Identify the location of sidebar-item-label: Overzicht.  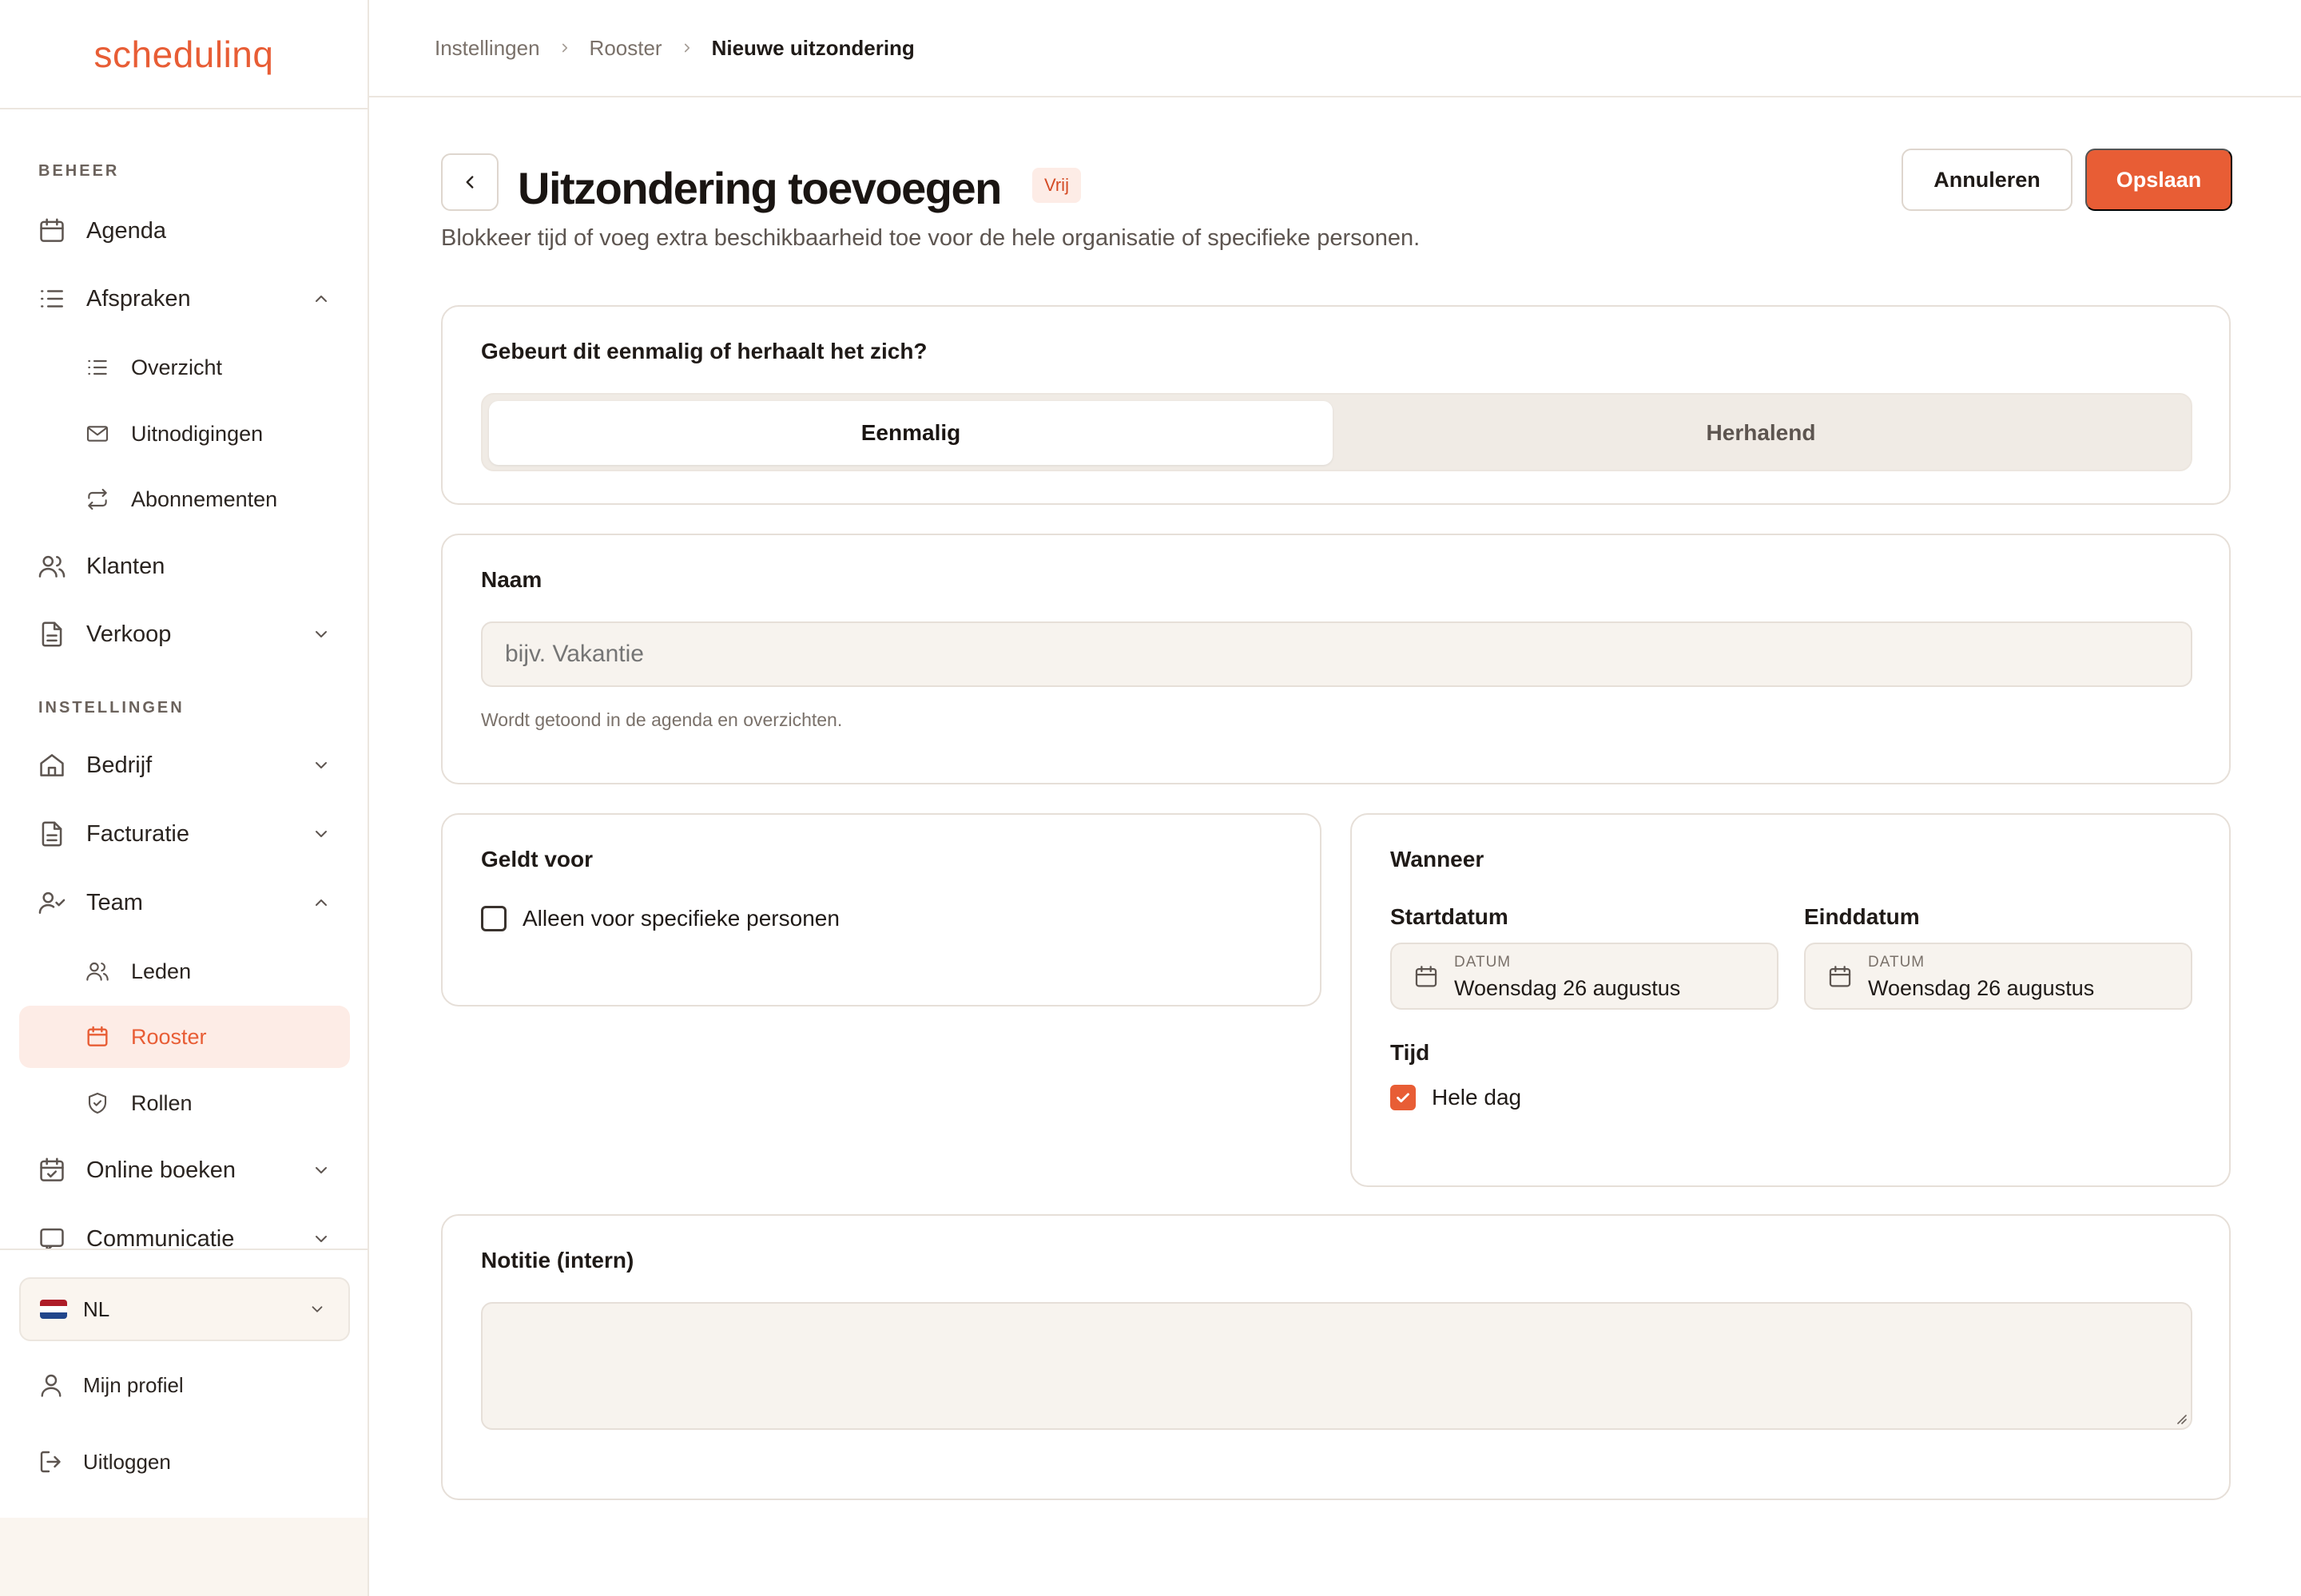
(177, 367).